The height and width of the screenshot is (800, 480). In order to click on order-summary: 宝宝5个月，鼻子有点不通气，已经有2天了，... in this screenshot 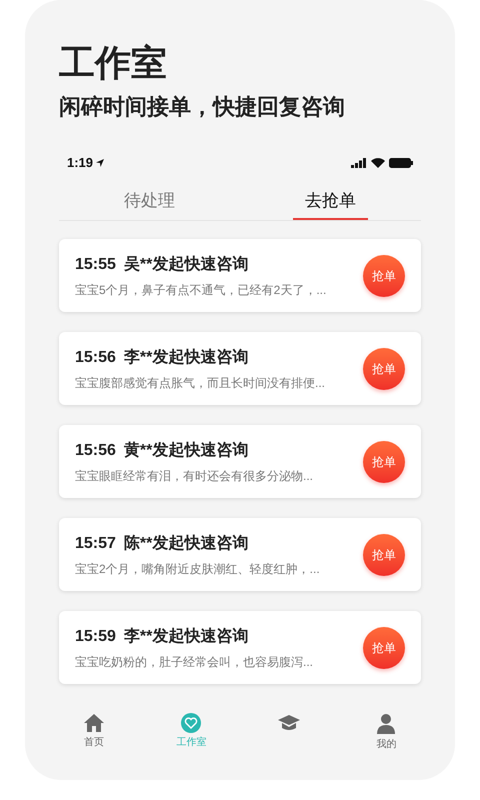, I will do `click(201, 290)`.